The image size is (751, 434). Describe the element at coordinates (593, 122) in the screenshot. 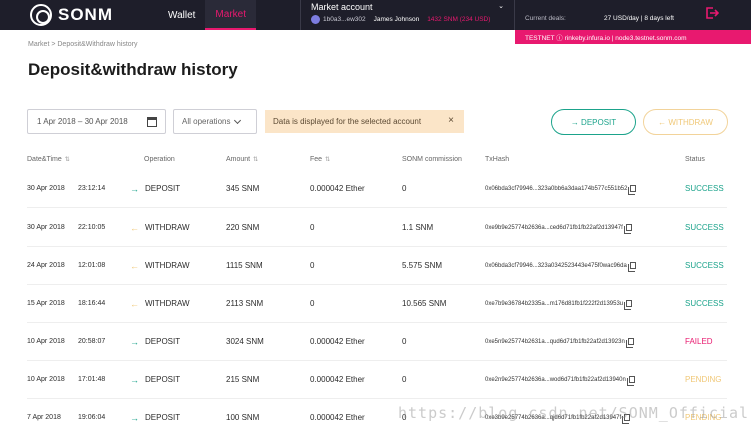

I see `deposit-button: → DEPOSIT` at that location.